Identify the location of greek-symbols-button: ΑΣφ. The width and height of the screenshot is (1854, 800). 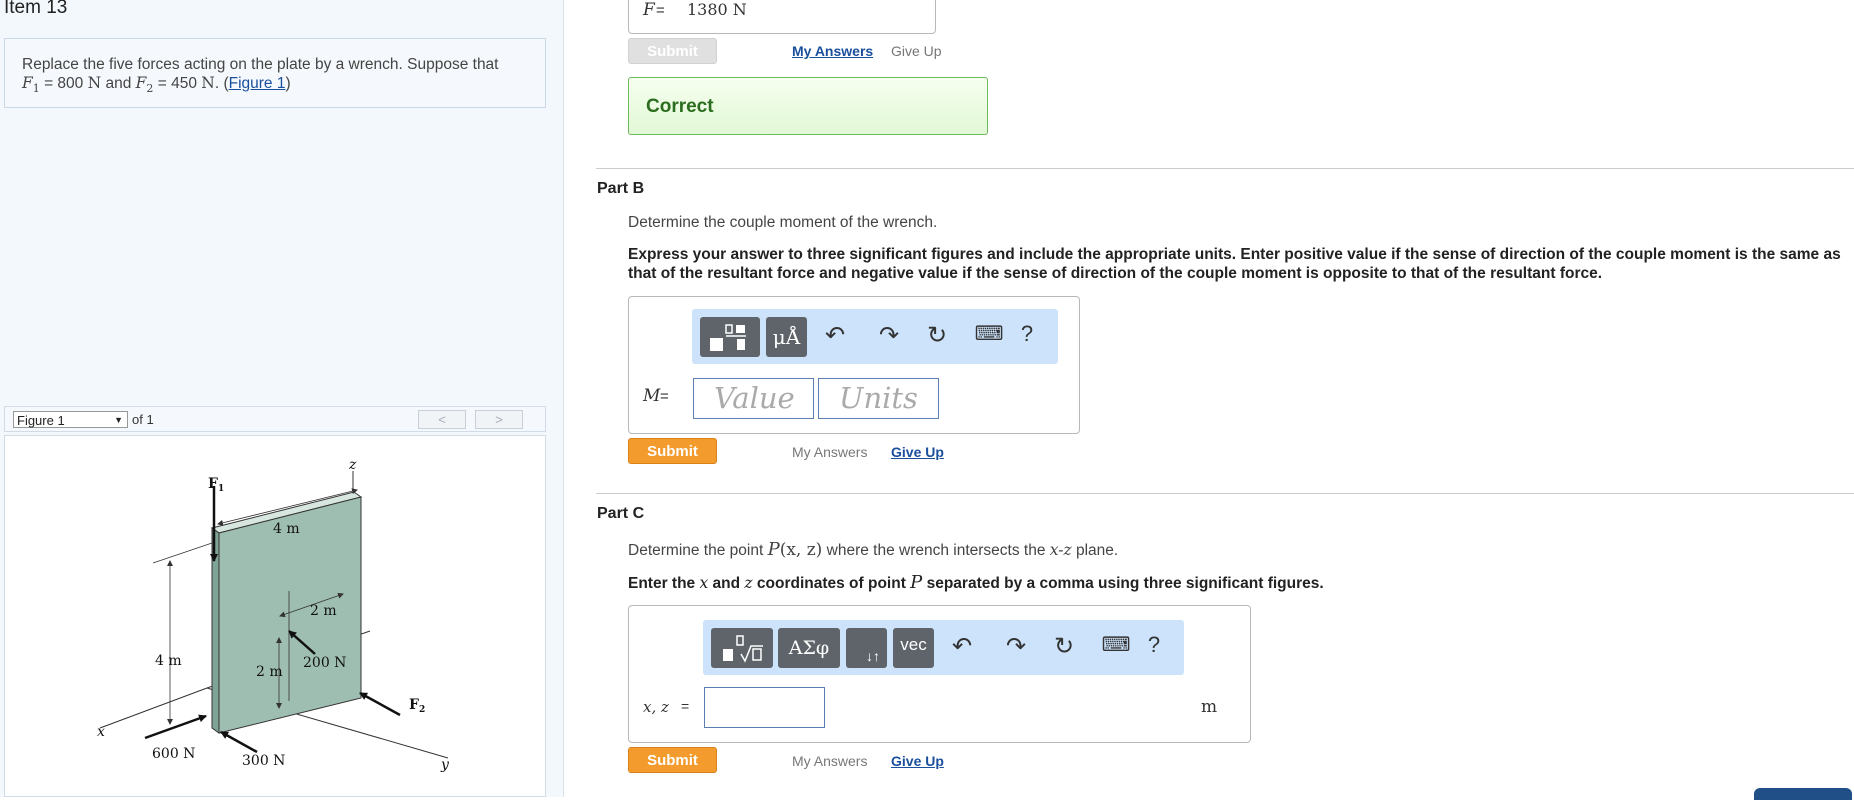
(809, 648).